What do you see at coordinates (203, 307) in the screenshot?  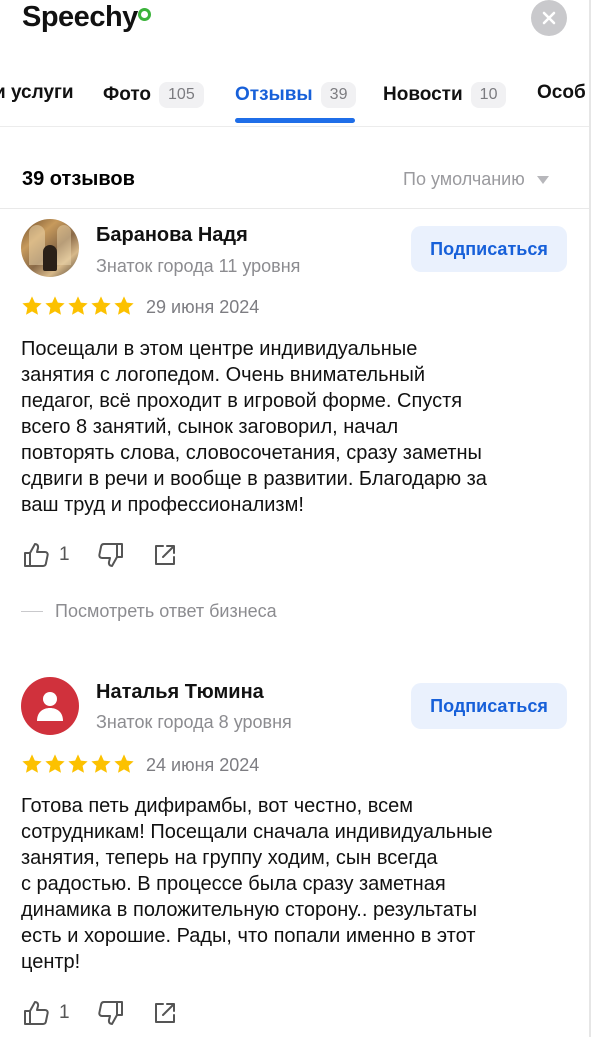 I see `review-date: 29 июня 2024` at bounding box center [203, 307].